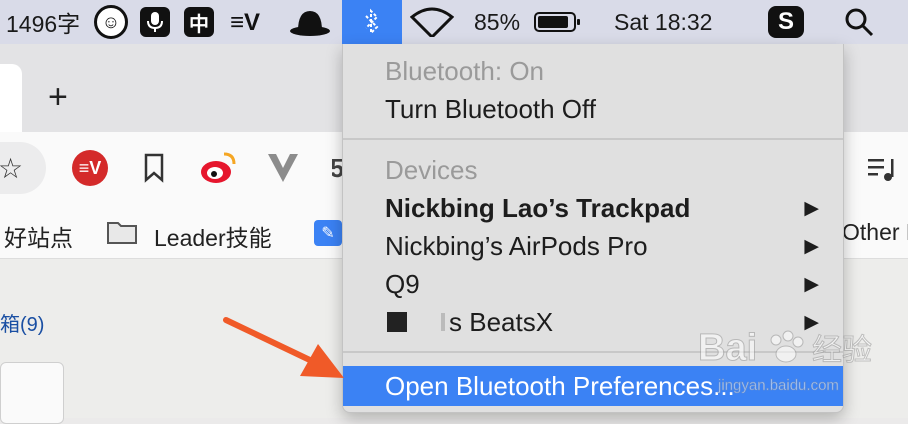 Image resolution: width=908 pixels, height=424 pixels. I want to click on baidu-watermark: Bai 经验 jingyan.baidu.com, so click(798, 365).